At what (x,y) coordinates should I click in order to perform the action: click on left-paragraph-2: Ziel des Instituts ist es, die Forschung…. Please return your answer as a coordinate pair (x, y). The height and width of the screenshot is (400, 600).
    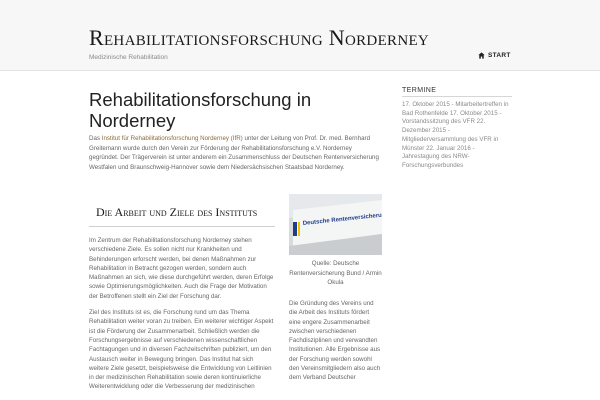
    Looking at the image, I should click on (181, 350).